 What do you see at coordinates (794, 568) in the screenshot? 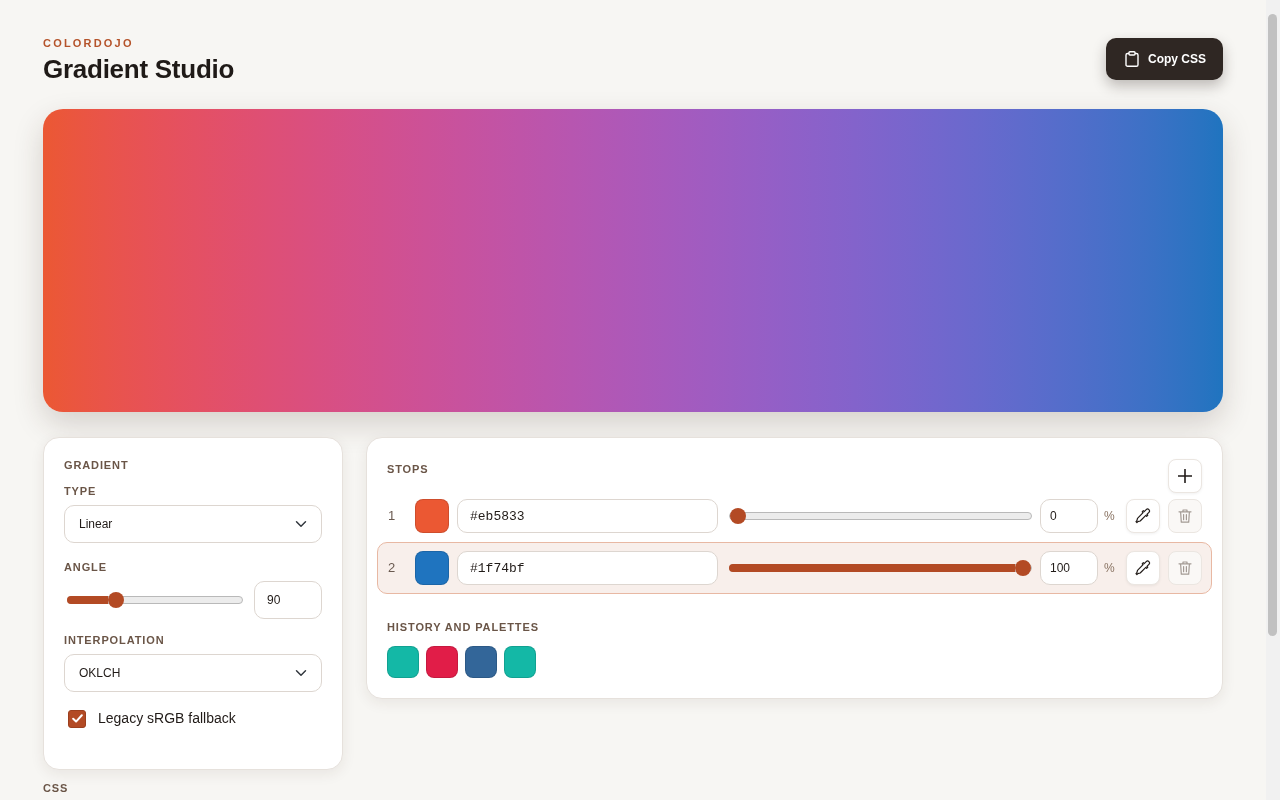
I see `stop-row: 2 #1f74bf 100 %` at bounding box center [794, 568].